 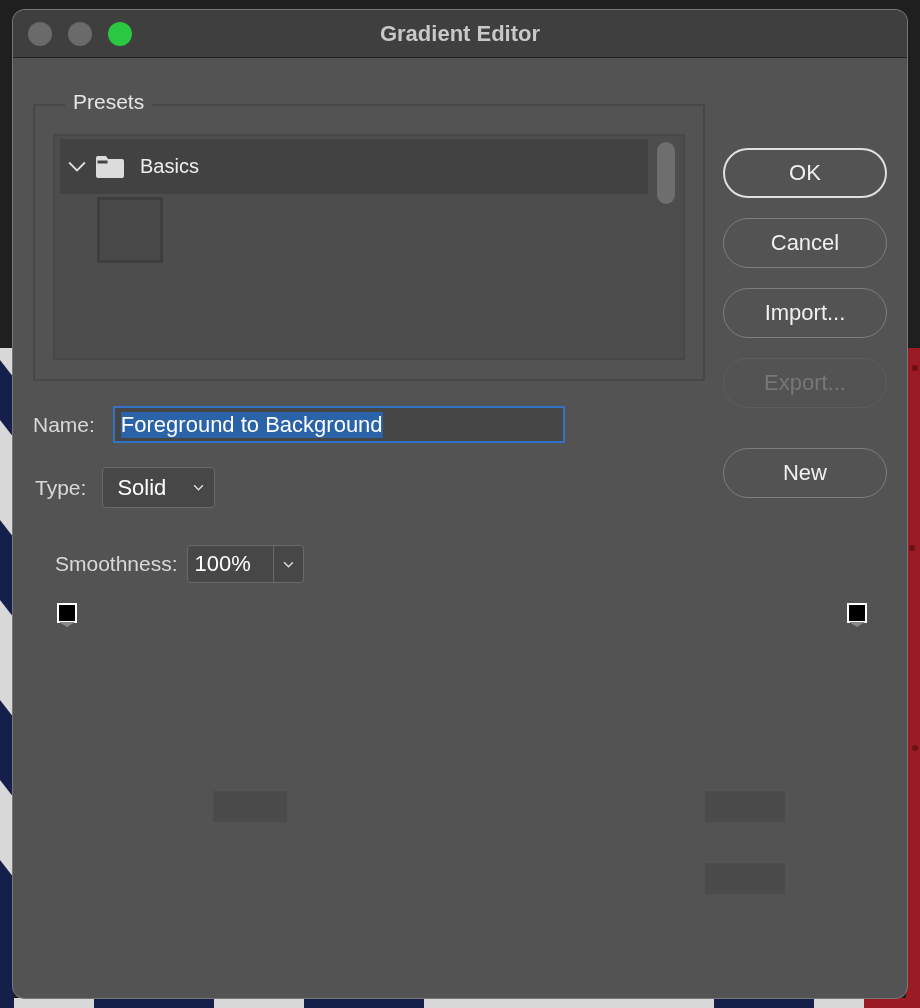 I want to click on dialog-button: Cancel, so click(x=805, y=243).